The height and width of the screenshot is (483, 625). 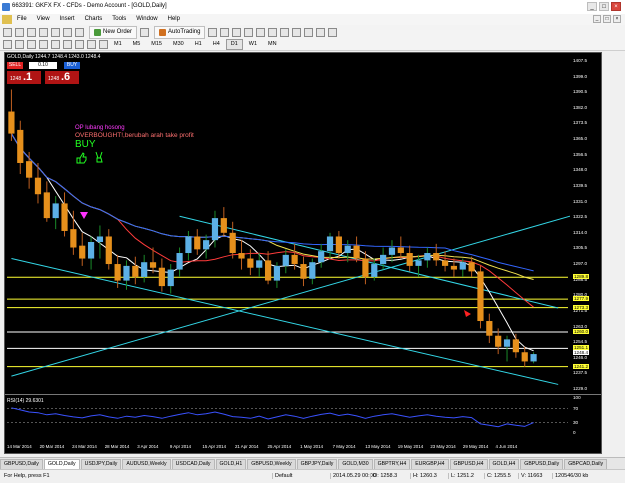 What do you see at coordinates (273, 32) in the screenshot?
I see `tile-windows-icon` at bounding box center [273, 32].